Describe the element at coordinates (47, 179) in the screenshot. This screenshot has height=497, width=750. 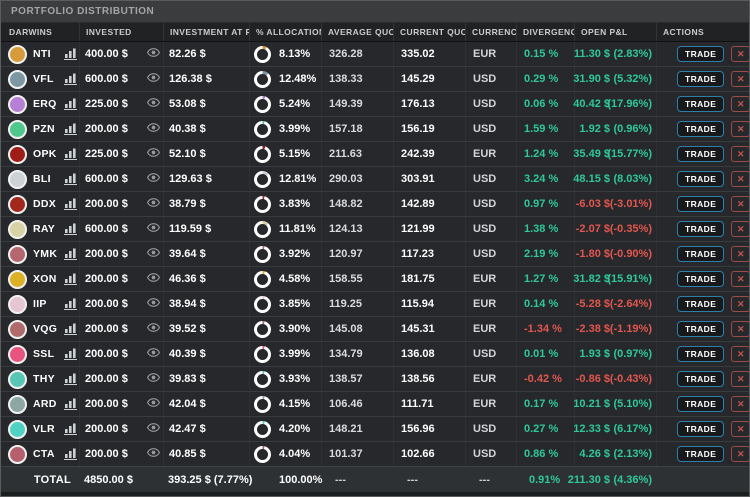
I see `darwin-name-link: BLI` at that location.